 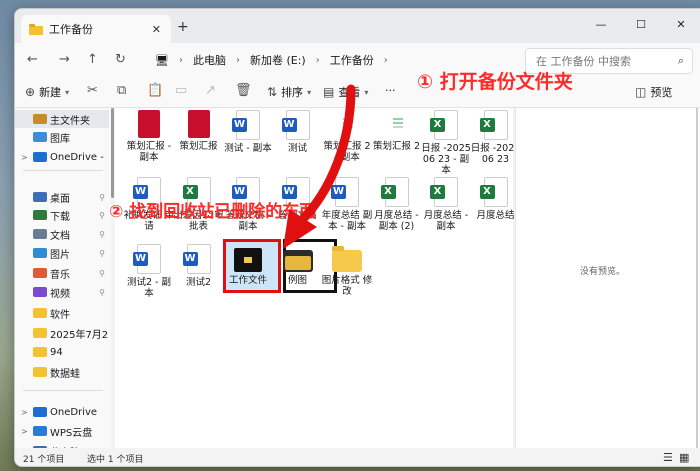 I want to click on sidebar-item: 数据蛙, so click(x=62, y=372).